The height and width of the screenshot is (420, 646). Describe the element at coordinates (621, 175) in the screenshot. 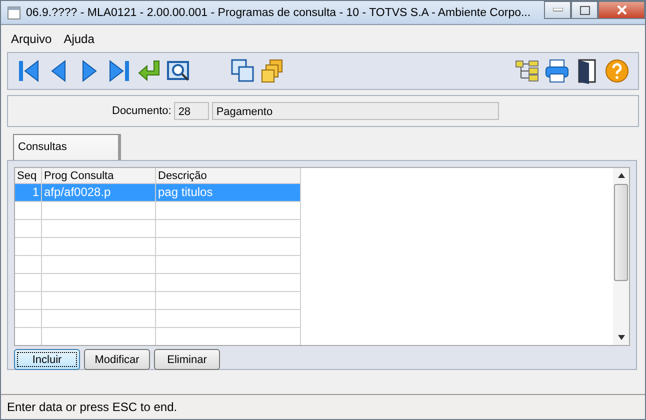

I see `scroll-up-icon` at that location.